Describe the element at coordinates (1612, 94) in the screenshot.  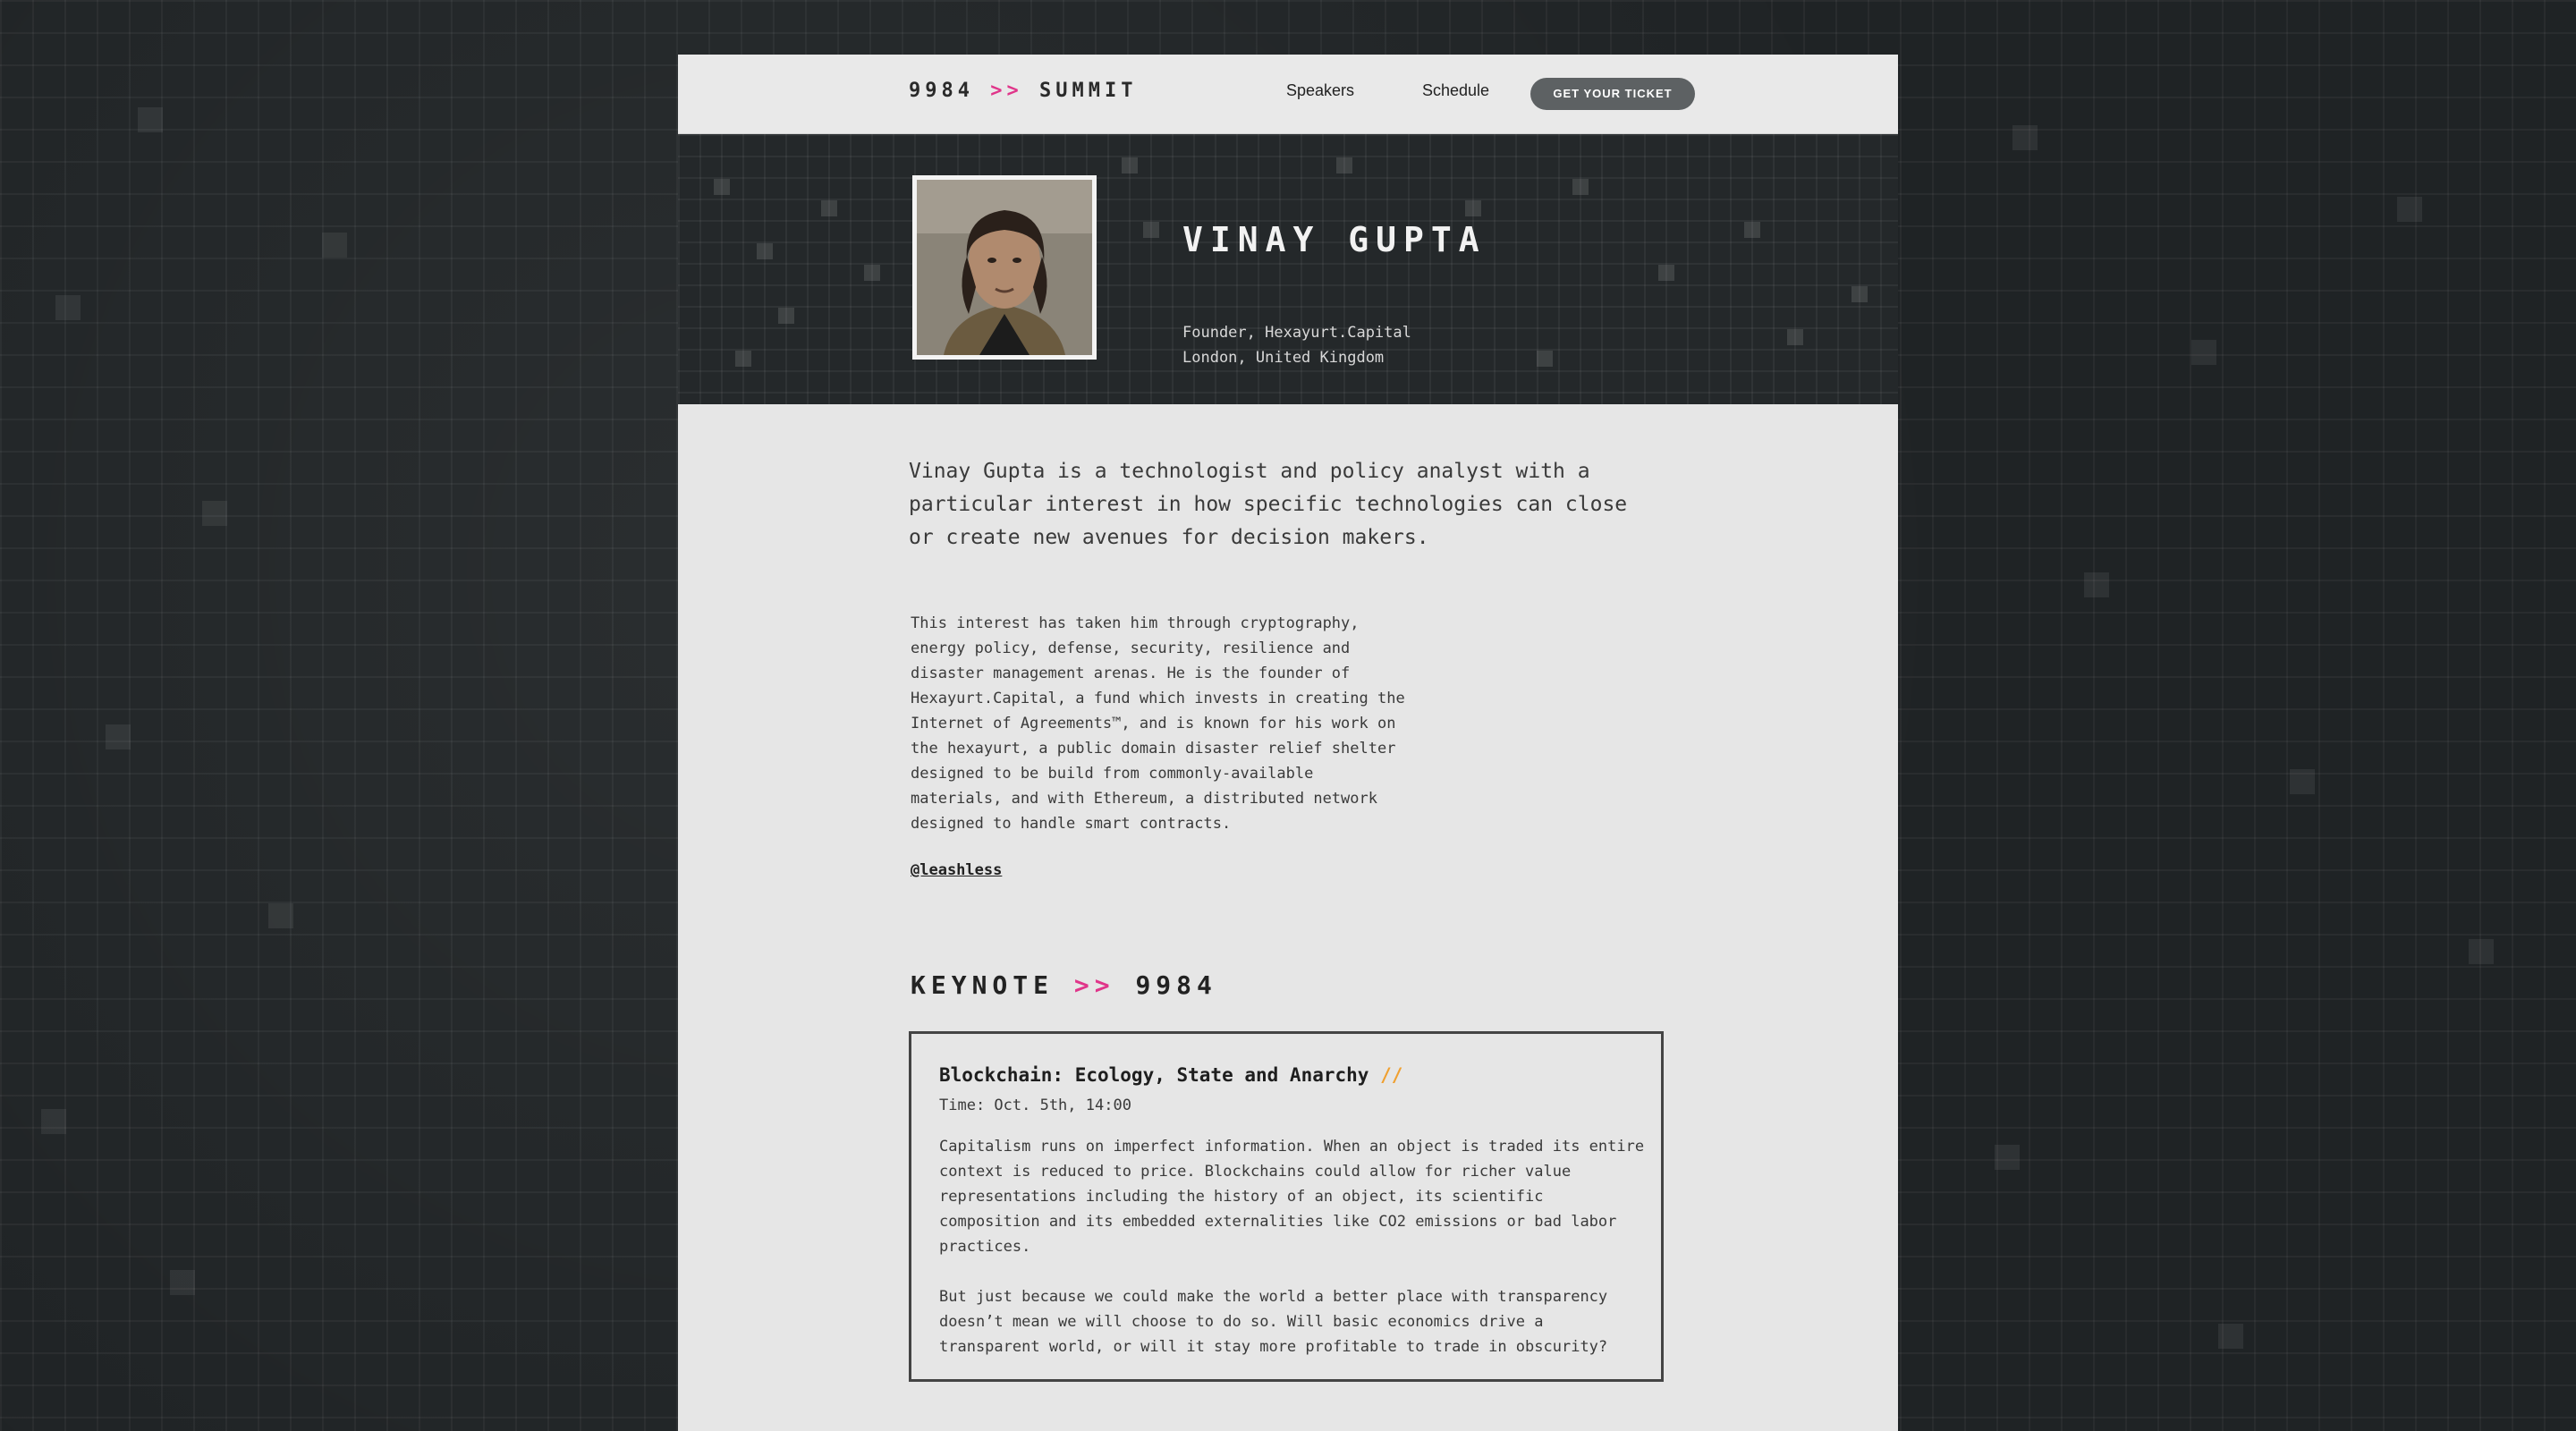
I see `get-ticket-button: GET YOUR TICKET` at that location.